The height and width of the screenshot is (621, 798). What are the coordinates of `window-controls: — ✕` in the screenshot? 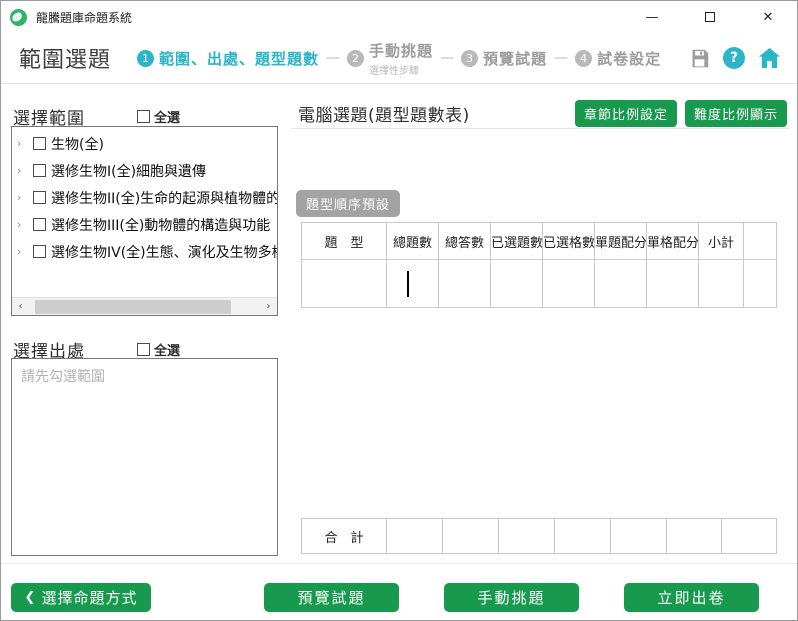 It's located at (710, 17).